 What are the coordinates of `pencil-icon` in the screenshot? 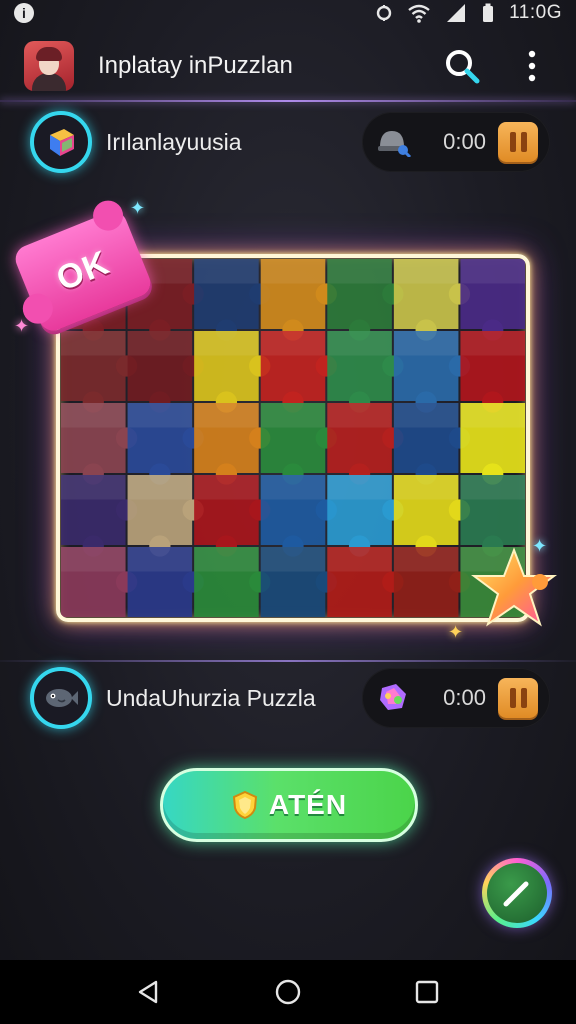 It's located at (516, 894).